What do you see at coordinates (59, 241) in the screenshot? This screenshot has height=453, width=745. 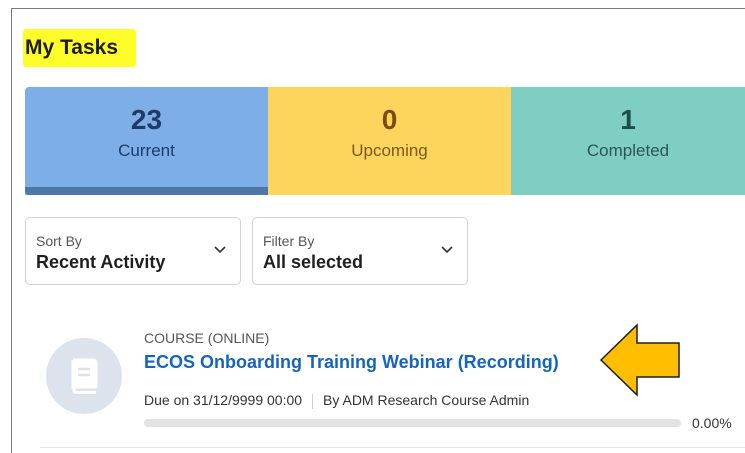 I see `sort-by-label: Sort By` at bounding box center [59, 241].